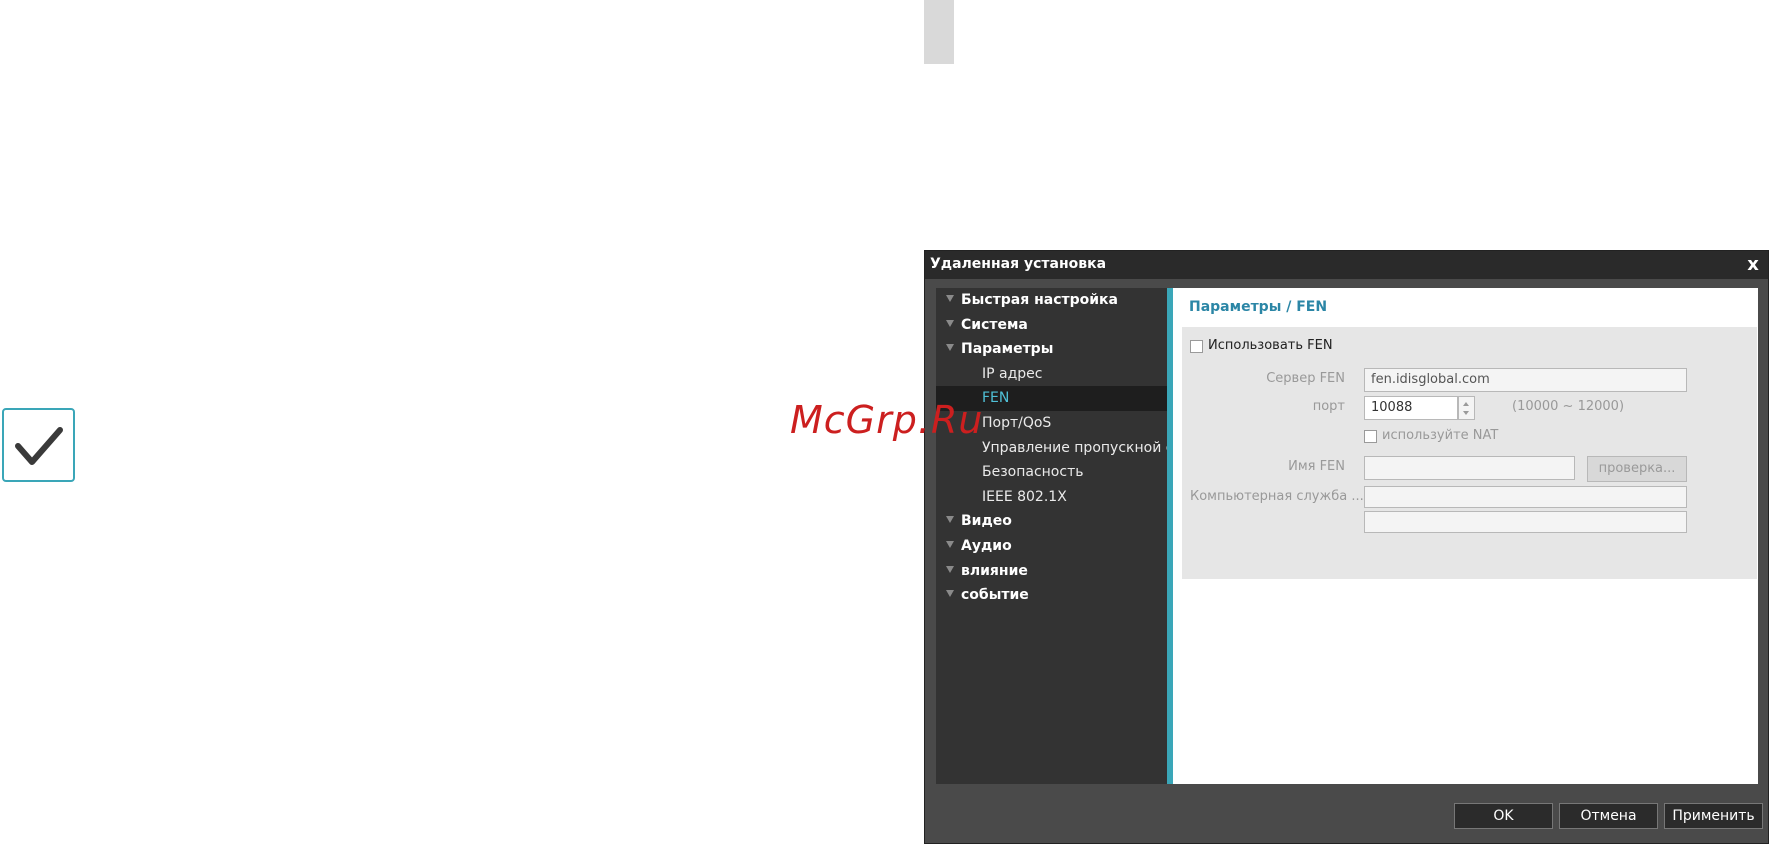 The image size is (1769, 844). I want to click on stepper-up-icon, so click(1466, 404).